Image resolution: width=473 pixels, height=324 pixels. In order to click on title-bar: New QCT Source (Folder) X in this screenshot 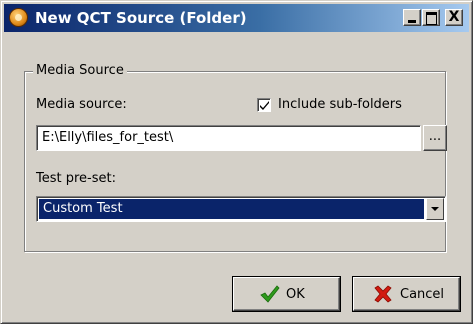, I will do `click(236, 18)`.